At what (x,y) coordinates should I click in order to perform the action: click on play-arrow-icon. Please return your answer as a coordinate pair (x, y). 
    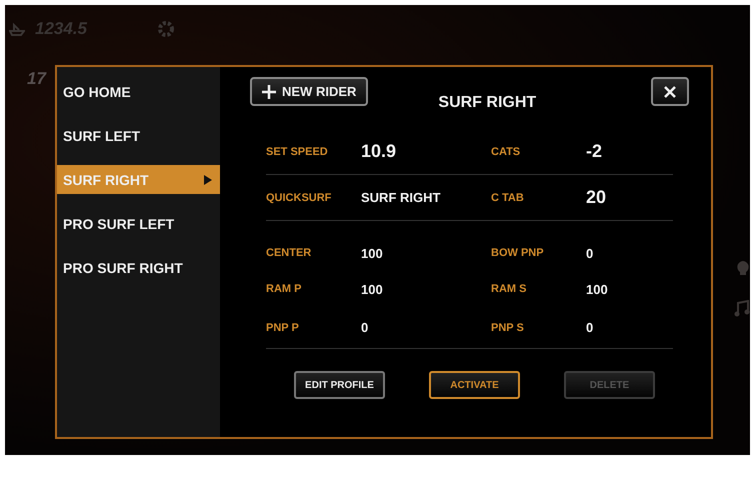
    Looking at the image, I should click on (208, 179).